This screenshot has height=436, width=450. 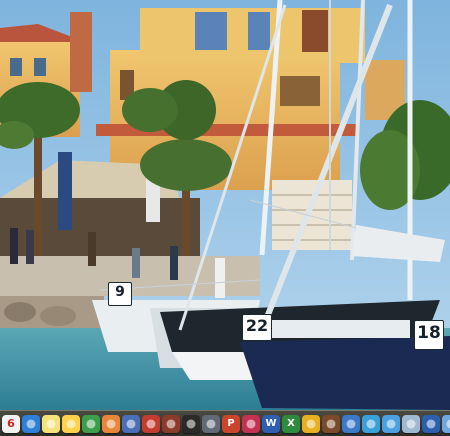 What do you see at coordinates (71, 423) in the screenshot?
I see `photos-icon` at bounding box center [71, 423].